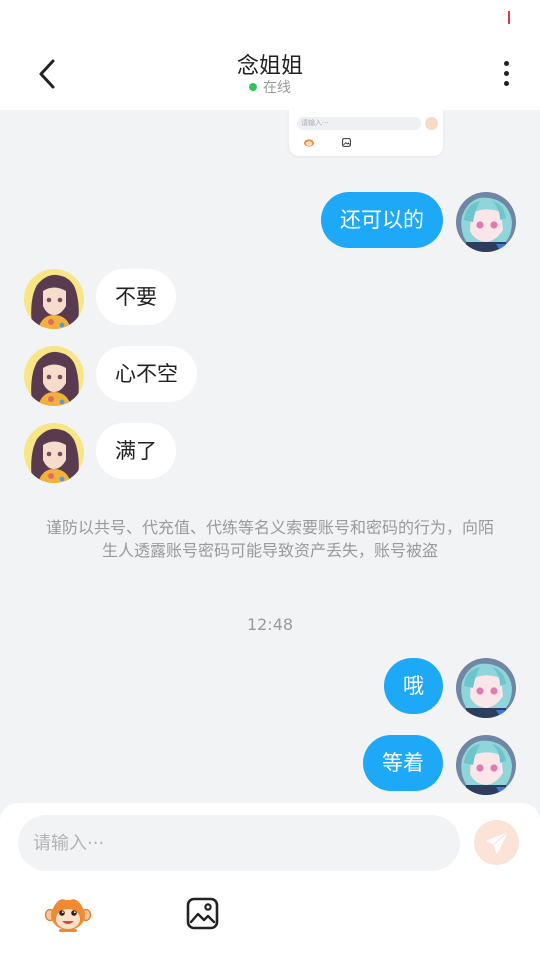 The width and height of the screenshot is (540, 960). I want to click on more-button, so click(506, 74).